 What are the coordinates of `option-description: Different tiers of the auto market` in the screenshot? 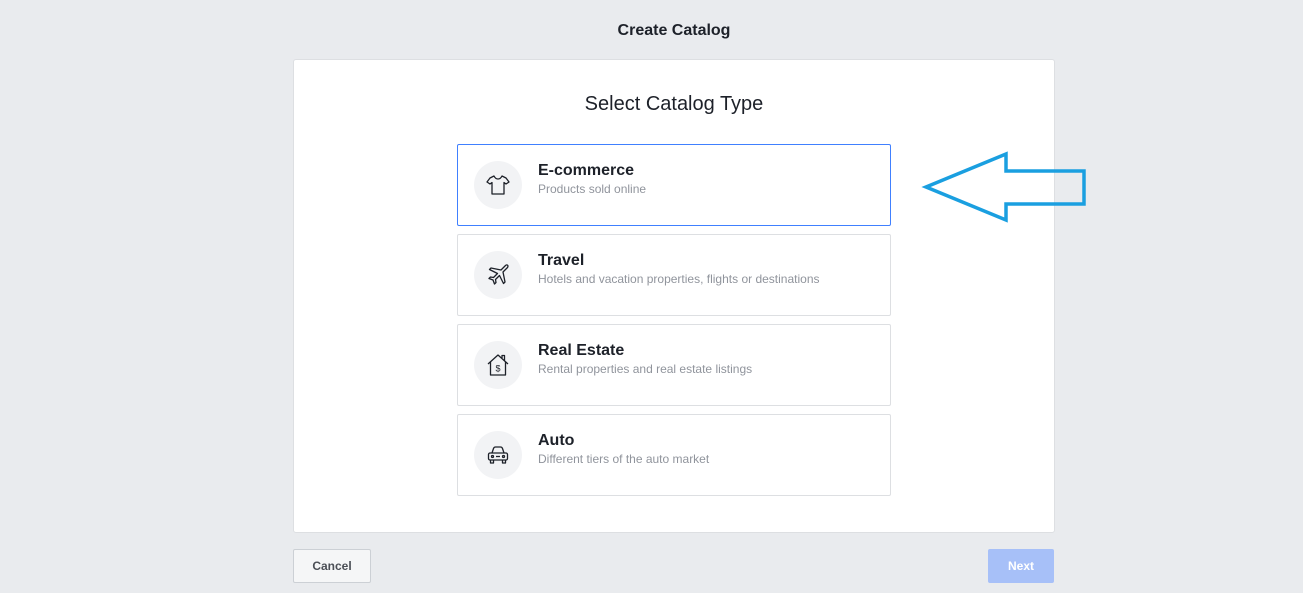 It's located at (624, 459).